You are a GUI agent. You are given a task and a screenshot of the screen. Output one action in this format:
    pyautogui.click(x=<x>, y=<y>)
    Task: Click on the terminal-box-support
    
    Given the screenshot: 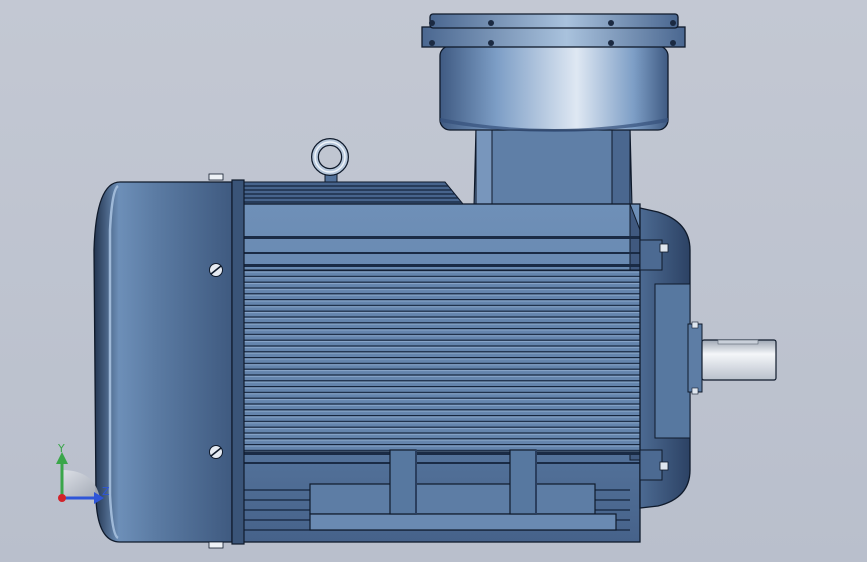 What is the action you would take?
    pyautogui.click(x=553, y=168)
    